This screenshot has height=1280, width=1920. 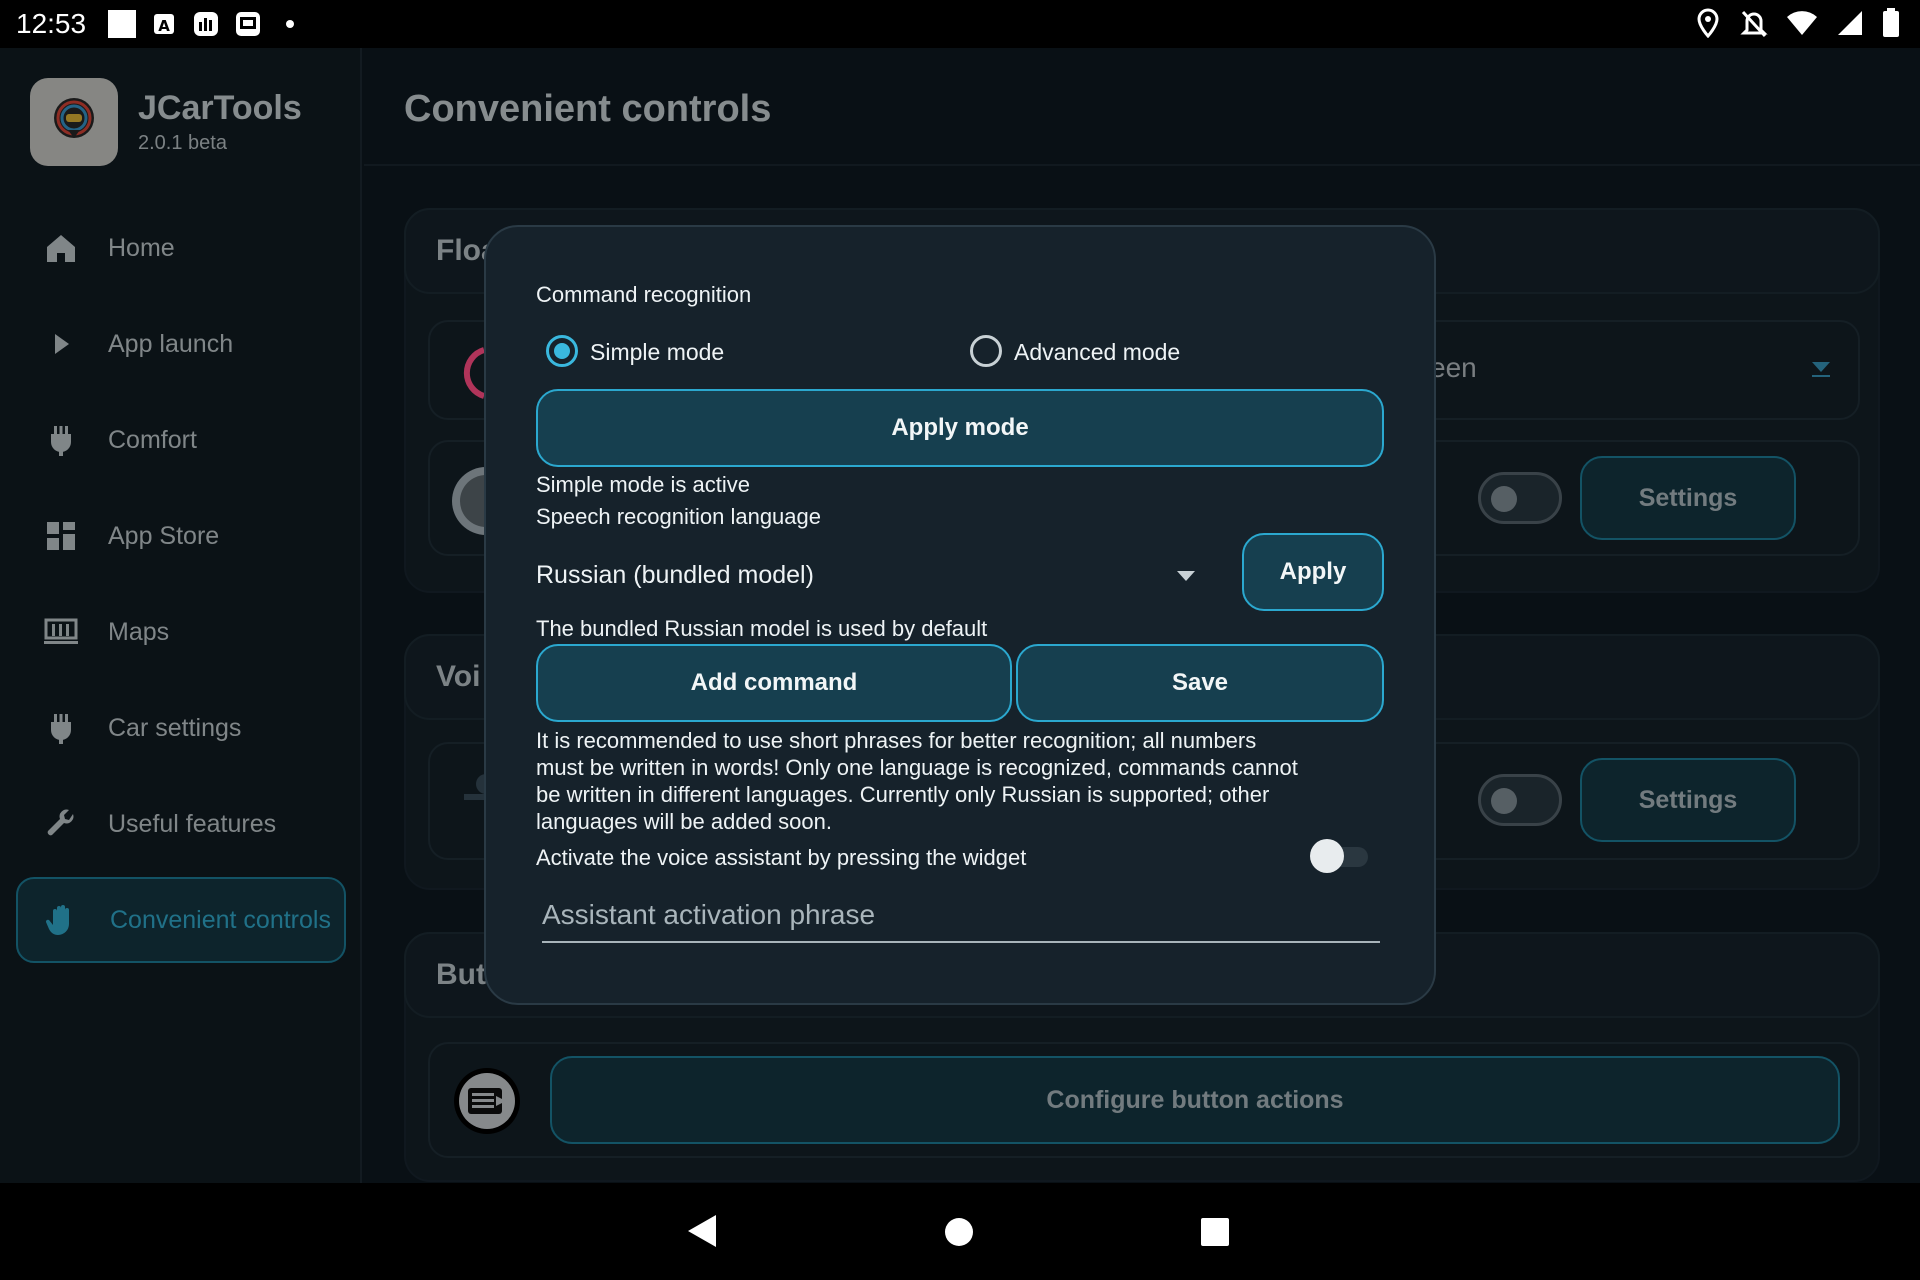 What do you see at coordinates (248, 24) in the screenshot?
I see `notification-screen-icon` at bounding box center [248, 24].